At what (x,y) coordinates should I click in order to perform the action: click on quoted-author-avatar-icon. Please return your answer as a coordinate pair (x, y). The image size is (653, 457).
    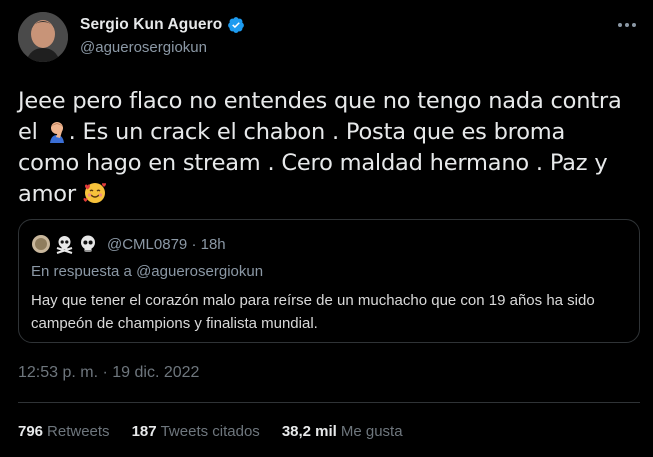
    Looking at the image, I should click on (41, 244).